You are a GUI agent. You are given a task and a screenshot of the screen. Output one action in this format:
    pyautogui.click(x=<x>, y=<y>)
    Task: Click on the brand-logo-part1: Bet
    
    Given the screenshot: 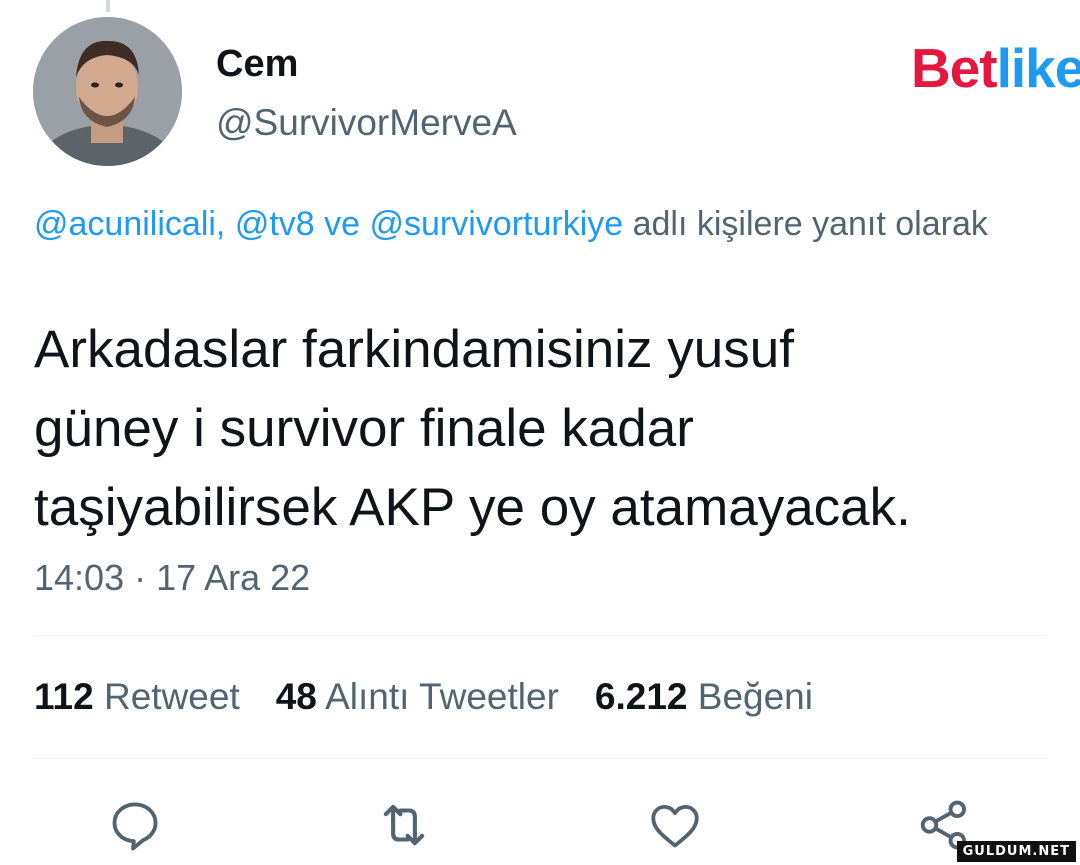 What is the action you would take?
    pyautogui.click(x=954, y=68)
    